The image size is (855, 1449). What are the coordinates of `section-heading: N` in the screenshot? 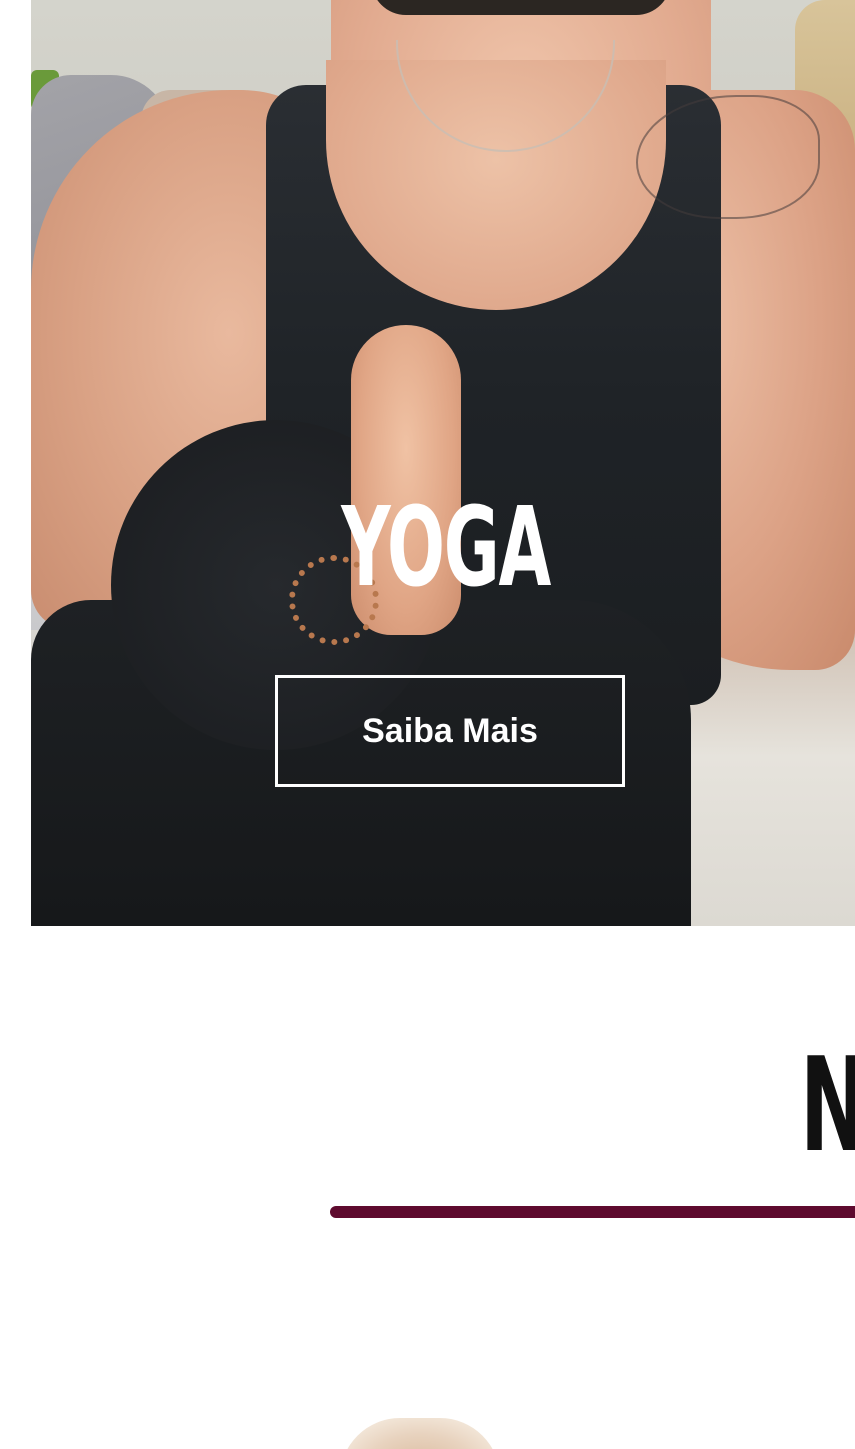 It's located at (827, 1105).